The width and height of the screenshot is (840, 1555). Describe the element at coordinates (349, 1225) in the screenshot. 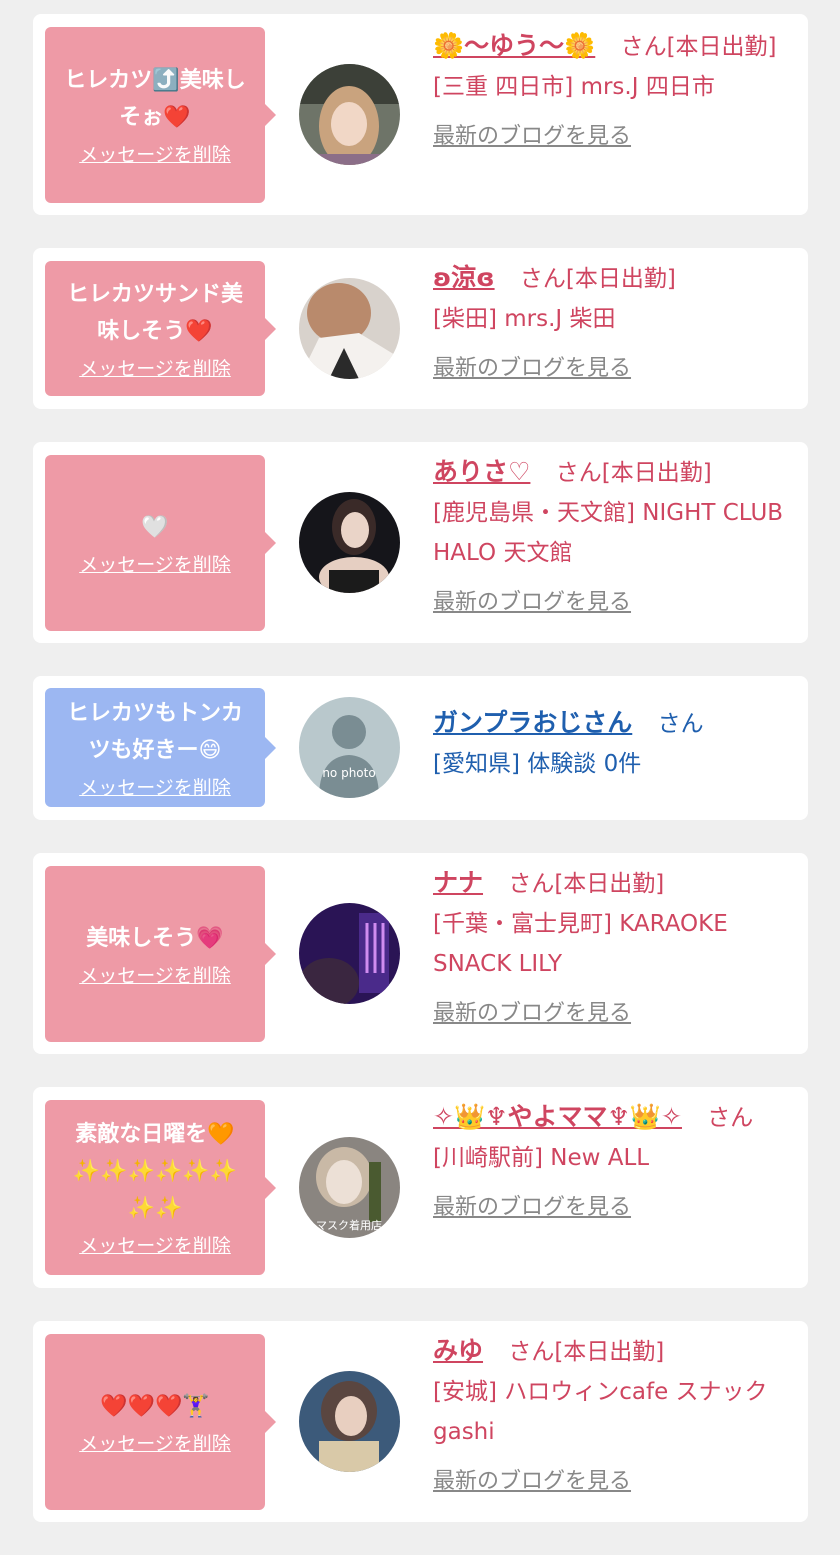

I see `avatar-caption: マスク着用店` at that location.